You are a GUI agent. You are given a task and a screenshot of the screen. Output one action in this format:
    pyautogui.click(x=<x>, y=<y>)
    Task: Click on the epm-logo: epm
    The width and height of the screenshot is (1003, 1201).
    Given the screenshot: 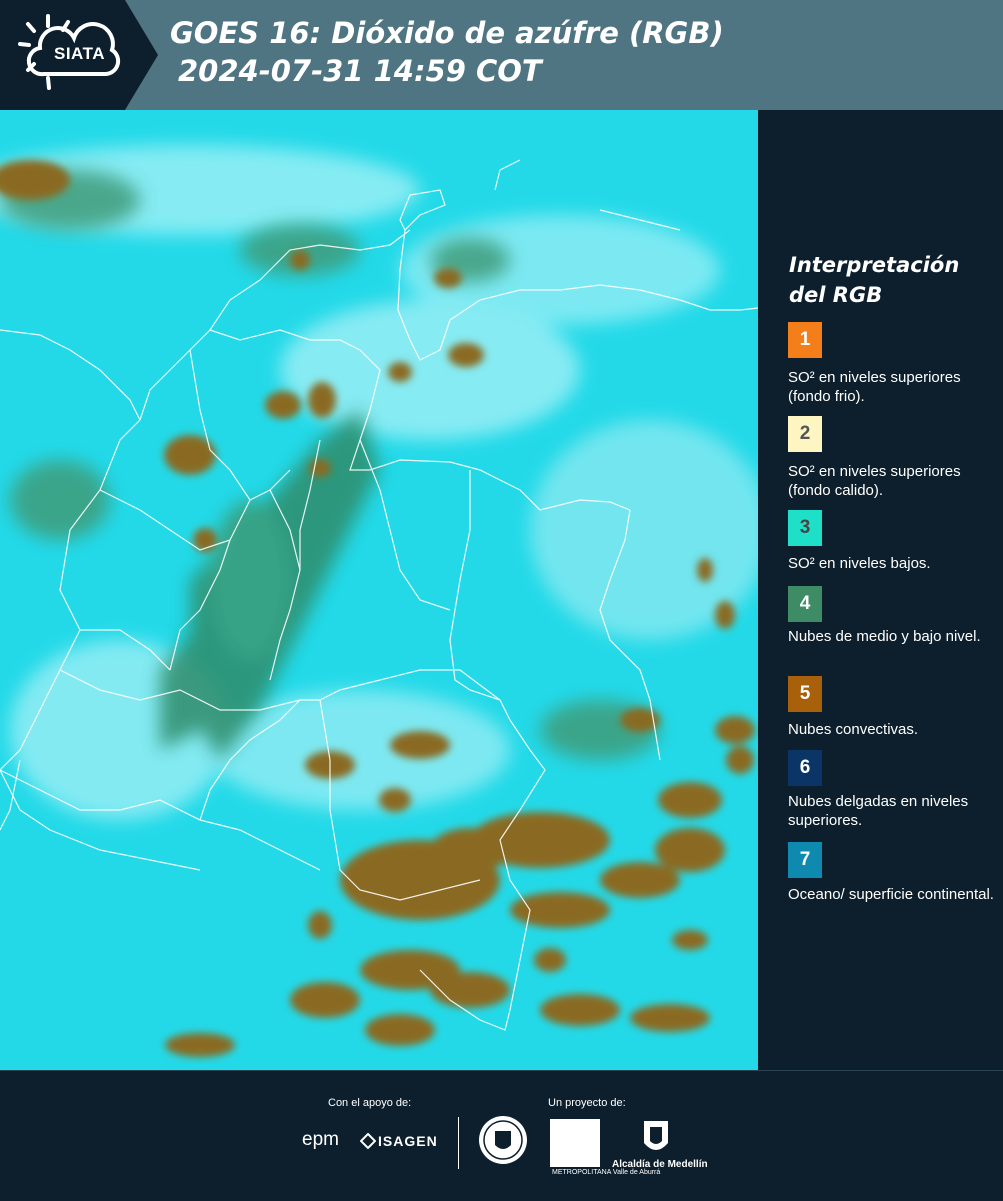 What is the action you would take?
    pyautogui.click(x=320, y=1139)
    